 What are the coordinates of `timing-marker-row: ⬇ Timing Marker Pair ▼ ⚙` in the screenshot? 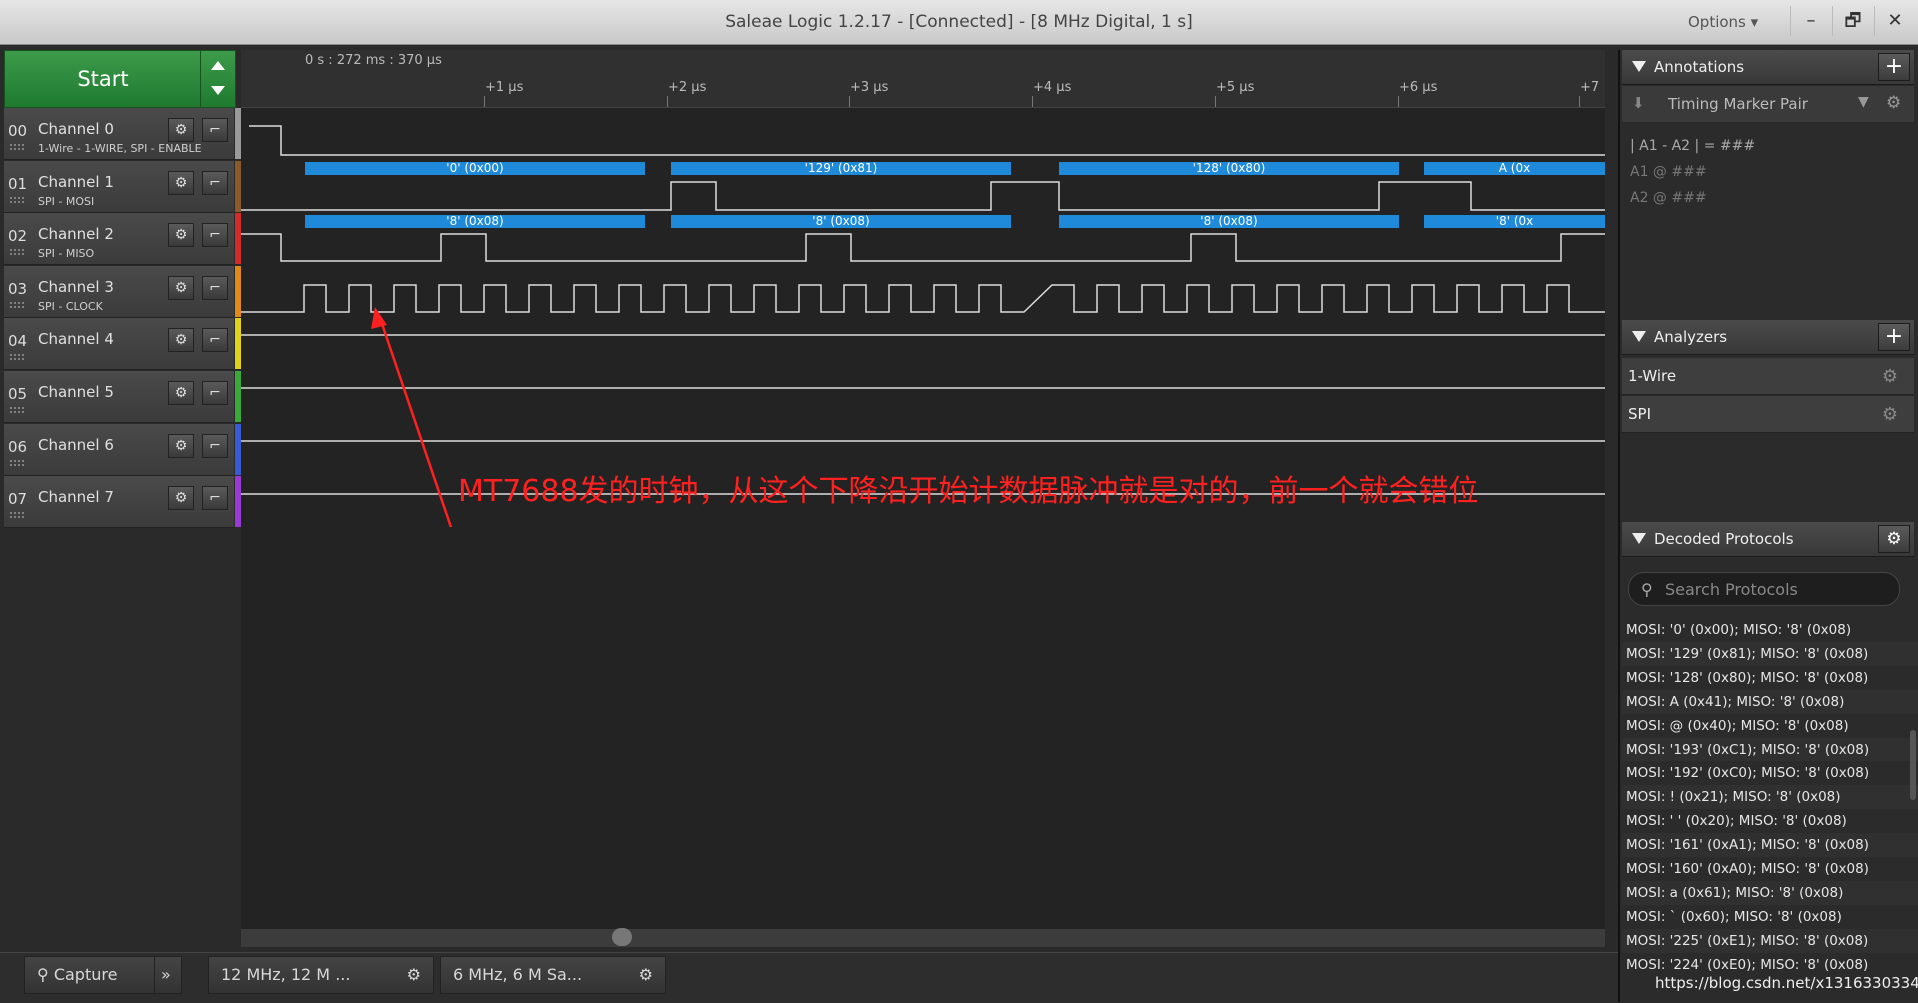 It's located at (1768, 104).